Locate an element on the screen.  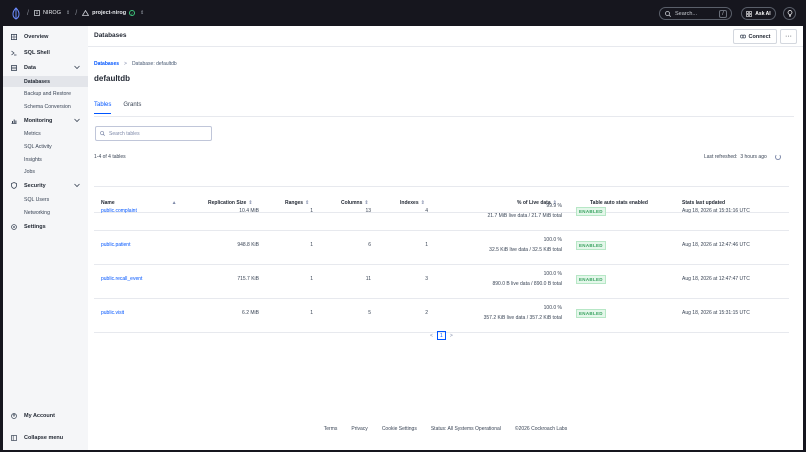
indexes-cell: 4 is located at coordinates (426, 211).